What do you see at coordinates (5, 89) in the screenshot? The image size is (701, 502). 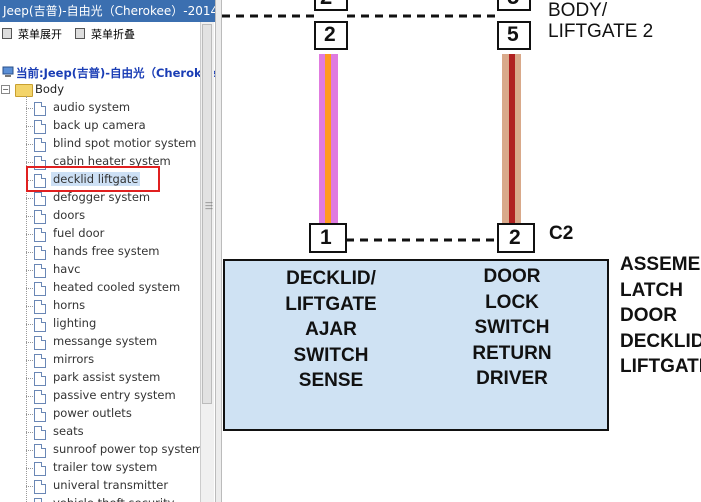 I see `collapse-toggle-icon: −` at bounding box center [5, 89].